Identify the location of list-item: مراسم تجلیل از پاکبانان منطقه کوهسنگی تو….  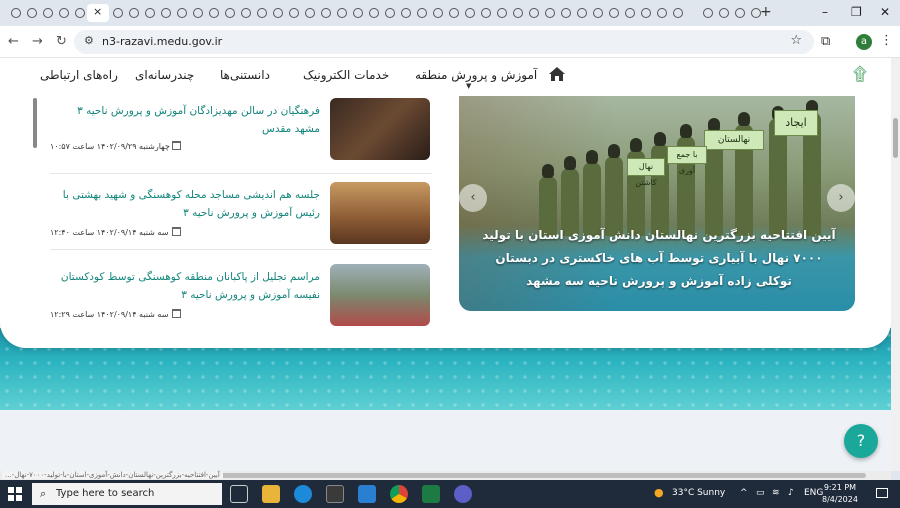
(241, 288).